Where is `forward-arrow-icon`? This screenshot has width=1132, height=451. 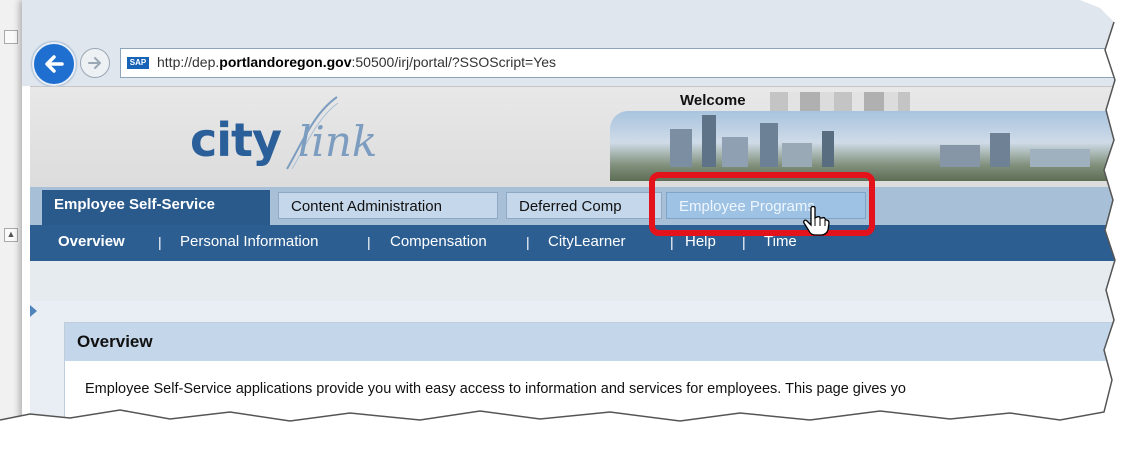
forward-arrow-icon is located at coordinates (94, 63).